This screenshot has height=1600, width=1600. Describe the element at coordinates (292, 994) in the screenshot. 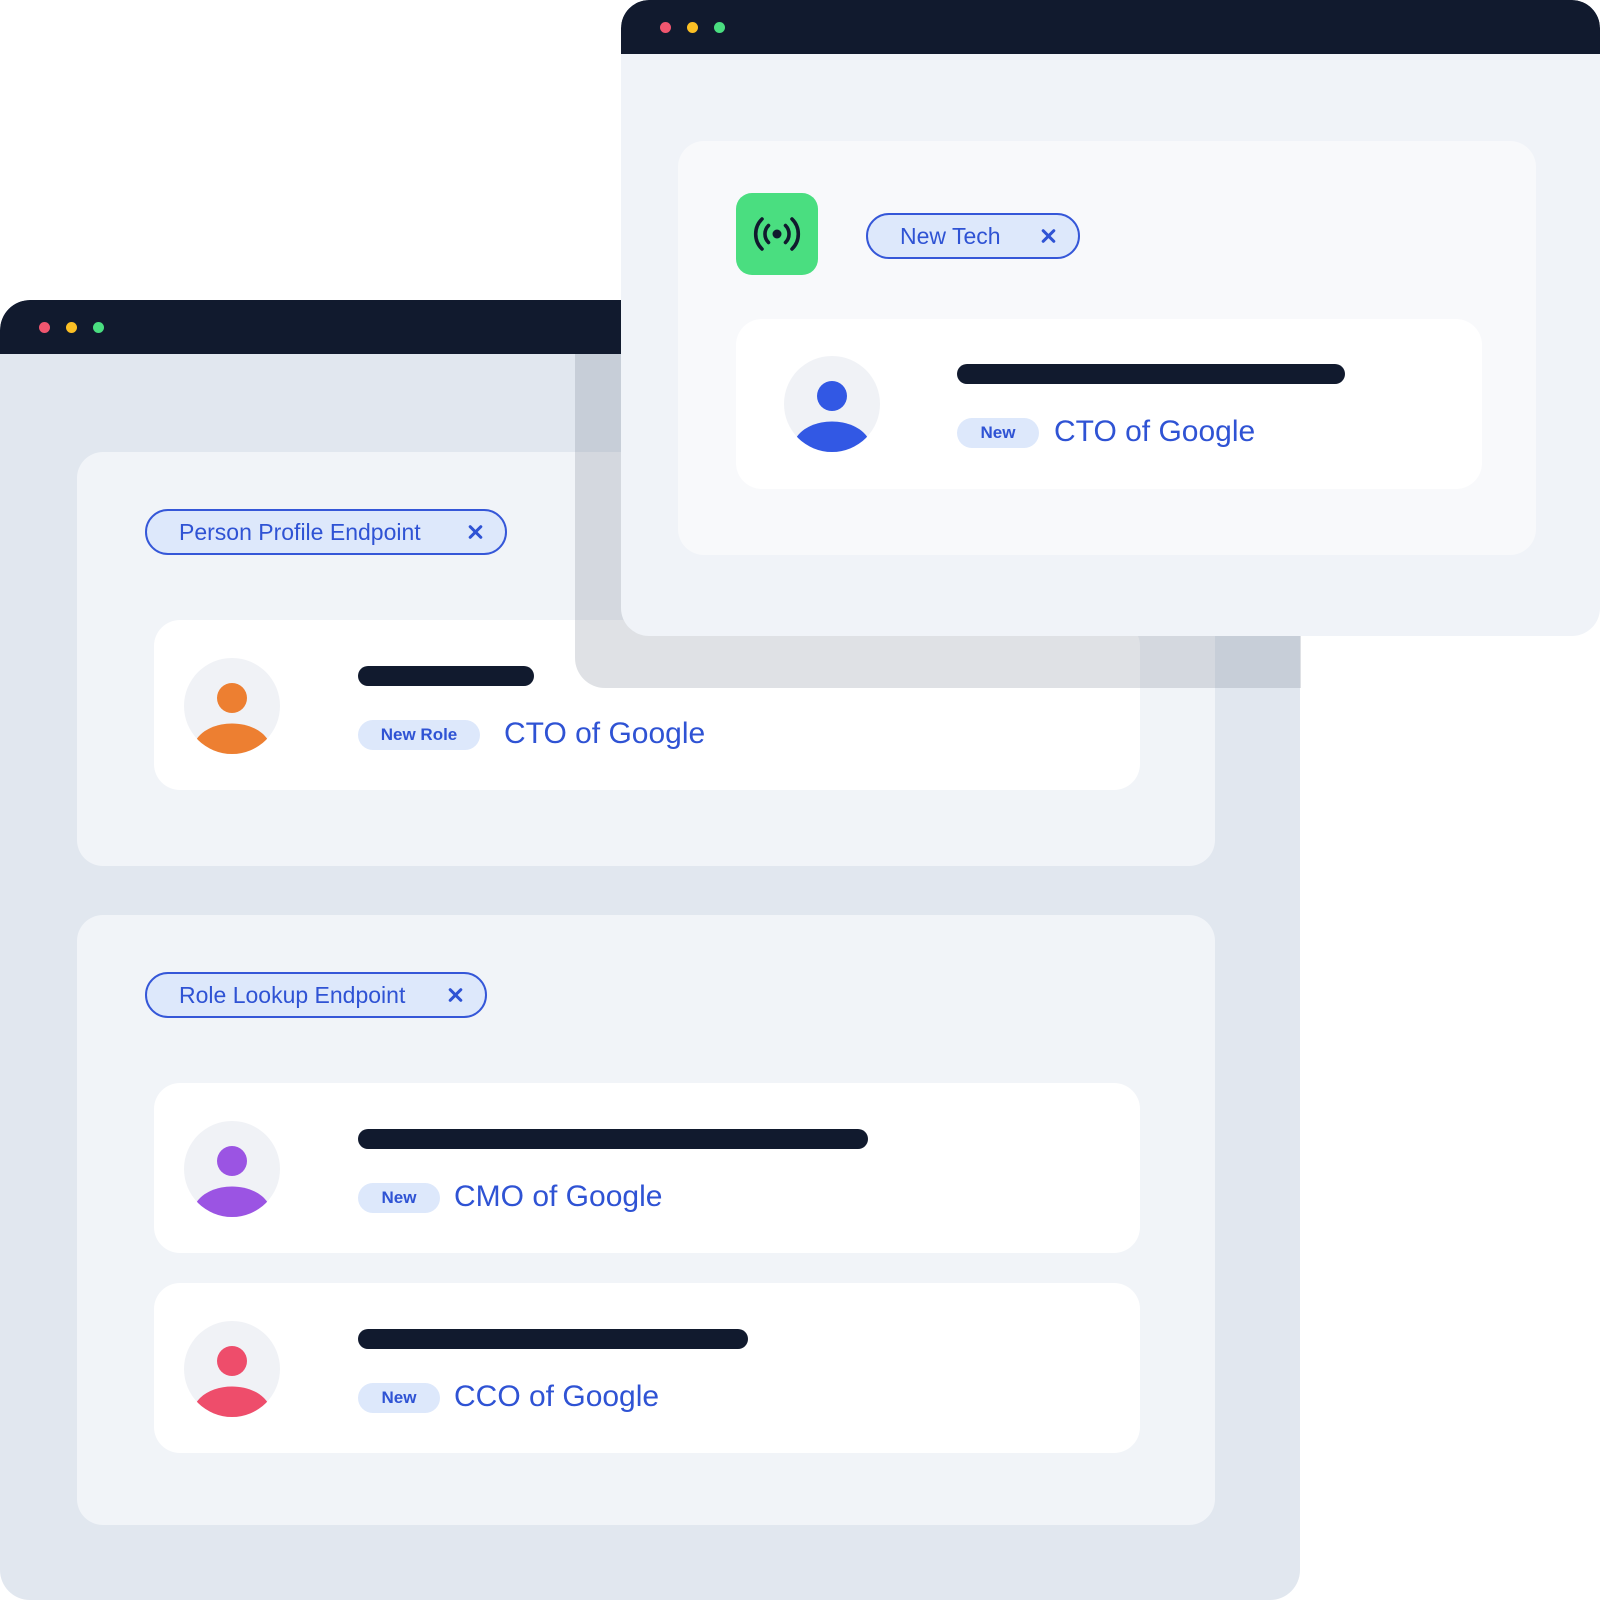

I see `chip-label: Role Lookup Endpoint` at that location.